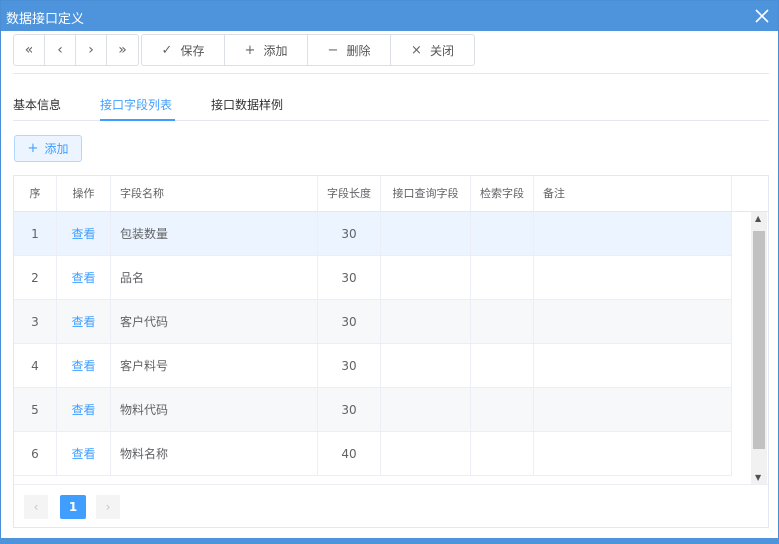 The width and height of the screenshot is (779, 544). I want to click on prev-button: ‹, so click(60, 50).